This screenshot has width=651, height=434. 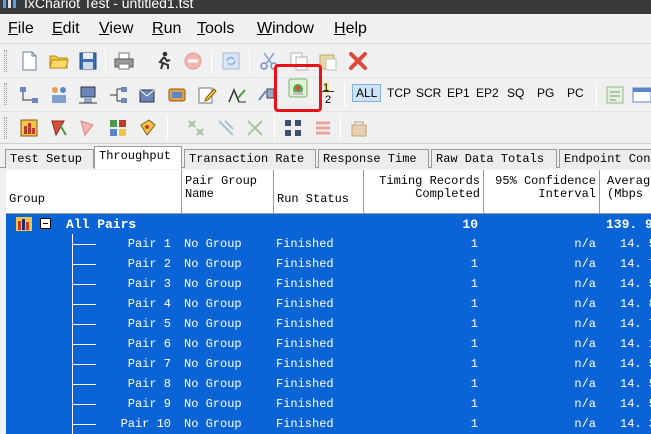 What do you see at coordinates (424, 192) in the screenshot?
I see `column-header-timing-records: Timing Records Completed` at bounding box center [424, 192].